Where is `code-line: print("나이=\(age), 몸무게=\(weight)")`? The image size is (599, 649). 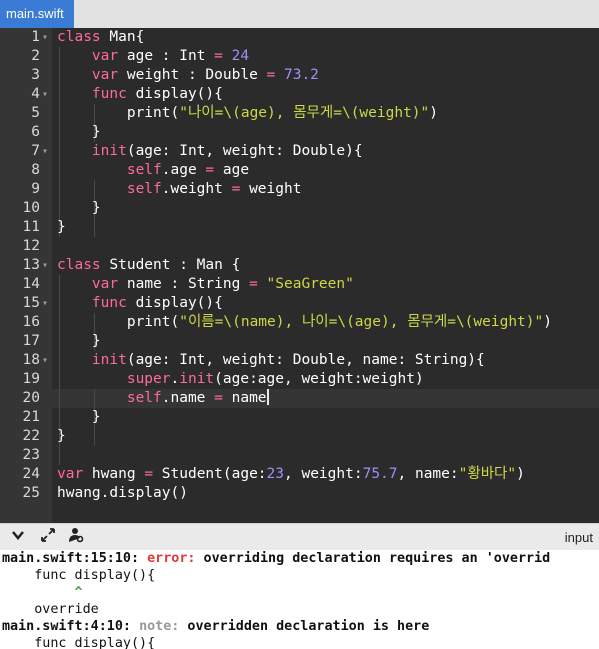 code-line: print("나이=\(age), 몸무게=\(weight)") is located at coordinates (282, 113).